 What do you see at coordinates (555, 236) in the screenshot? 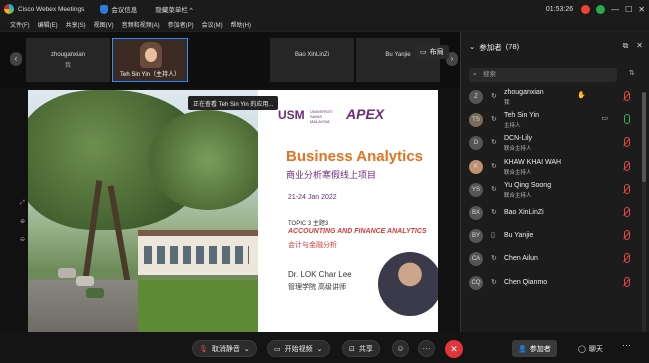
I see `list-item: BY ▯ Bu Yanjie` at bounding box center [555, 236].